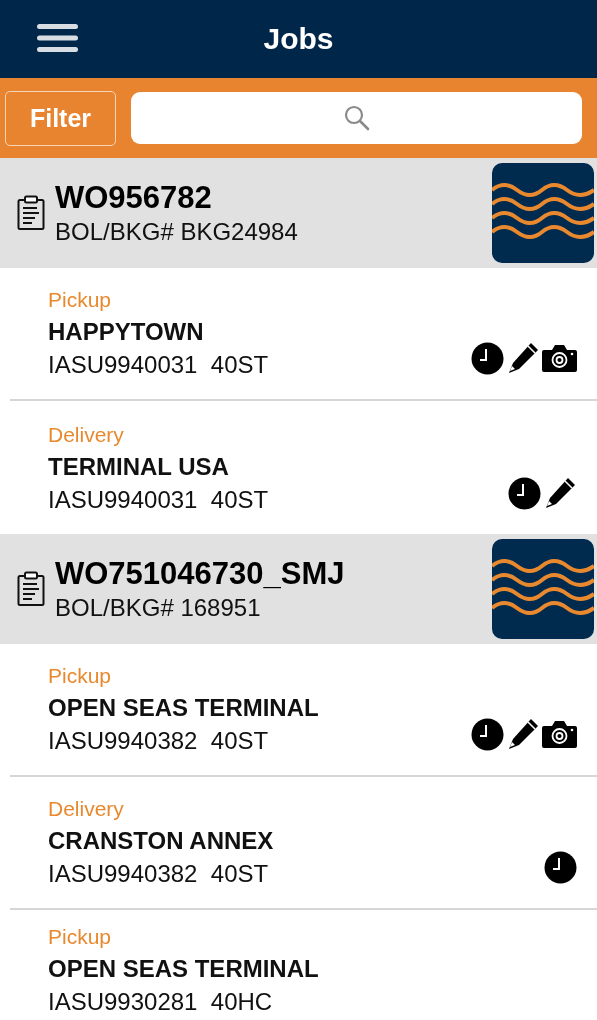  I want to click on screen-title: Jobs, so click(298, 39).